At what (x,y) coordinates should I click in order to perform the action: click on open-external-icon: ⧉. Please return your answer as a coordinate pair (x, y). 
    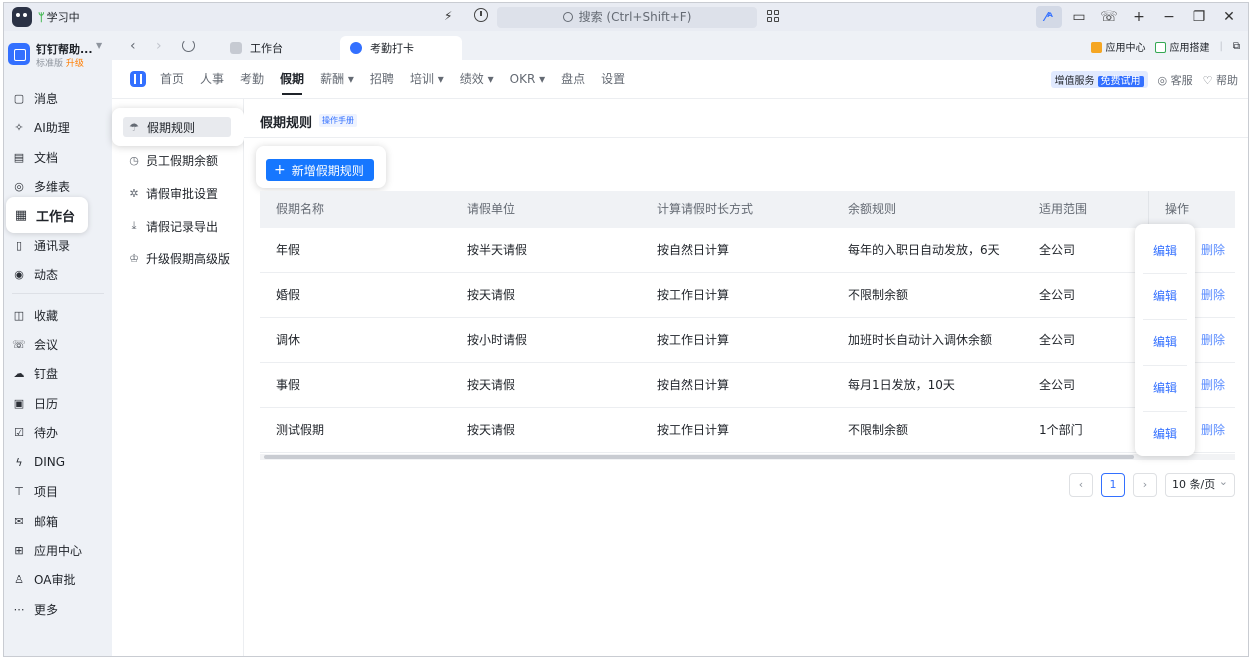
    Looking at the image, I should click on (1236, 46).